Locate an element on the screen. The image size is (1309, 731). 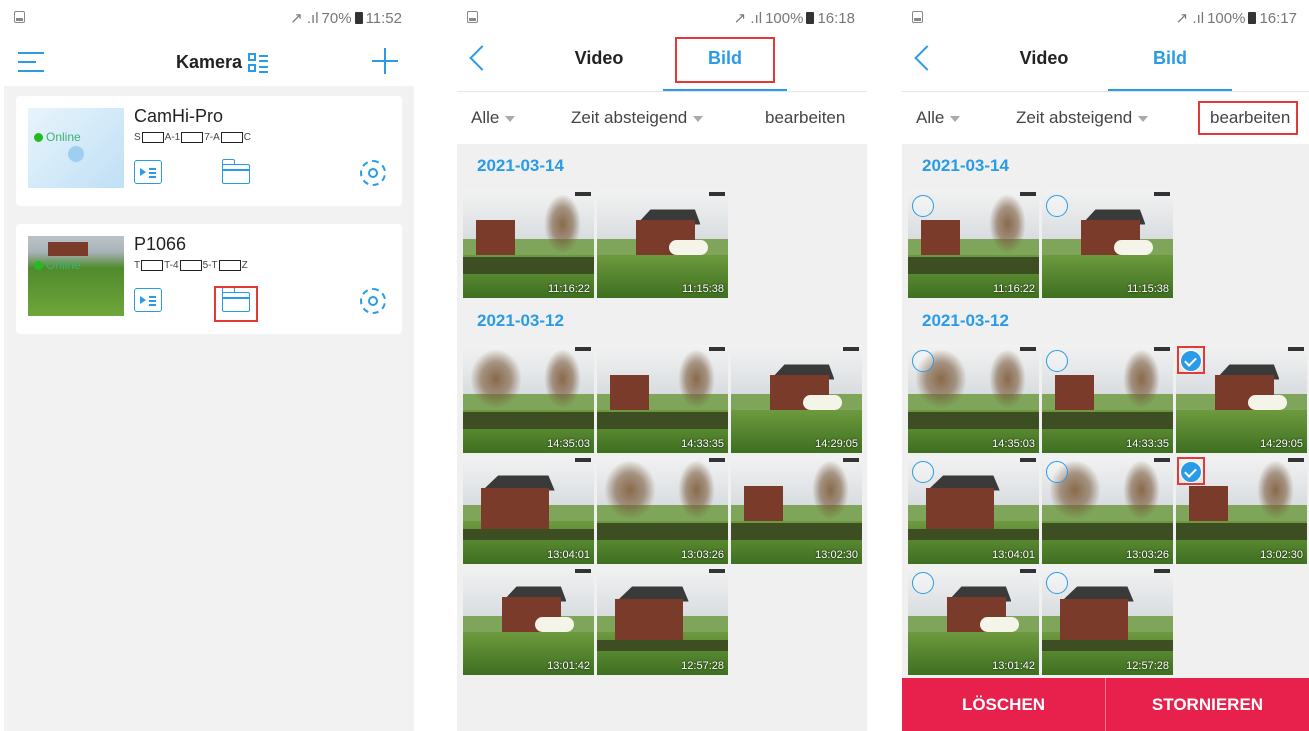
action-bar: LÖSCHEN STORNIEREN is located at coordinates (1105, 704).